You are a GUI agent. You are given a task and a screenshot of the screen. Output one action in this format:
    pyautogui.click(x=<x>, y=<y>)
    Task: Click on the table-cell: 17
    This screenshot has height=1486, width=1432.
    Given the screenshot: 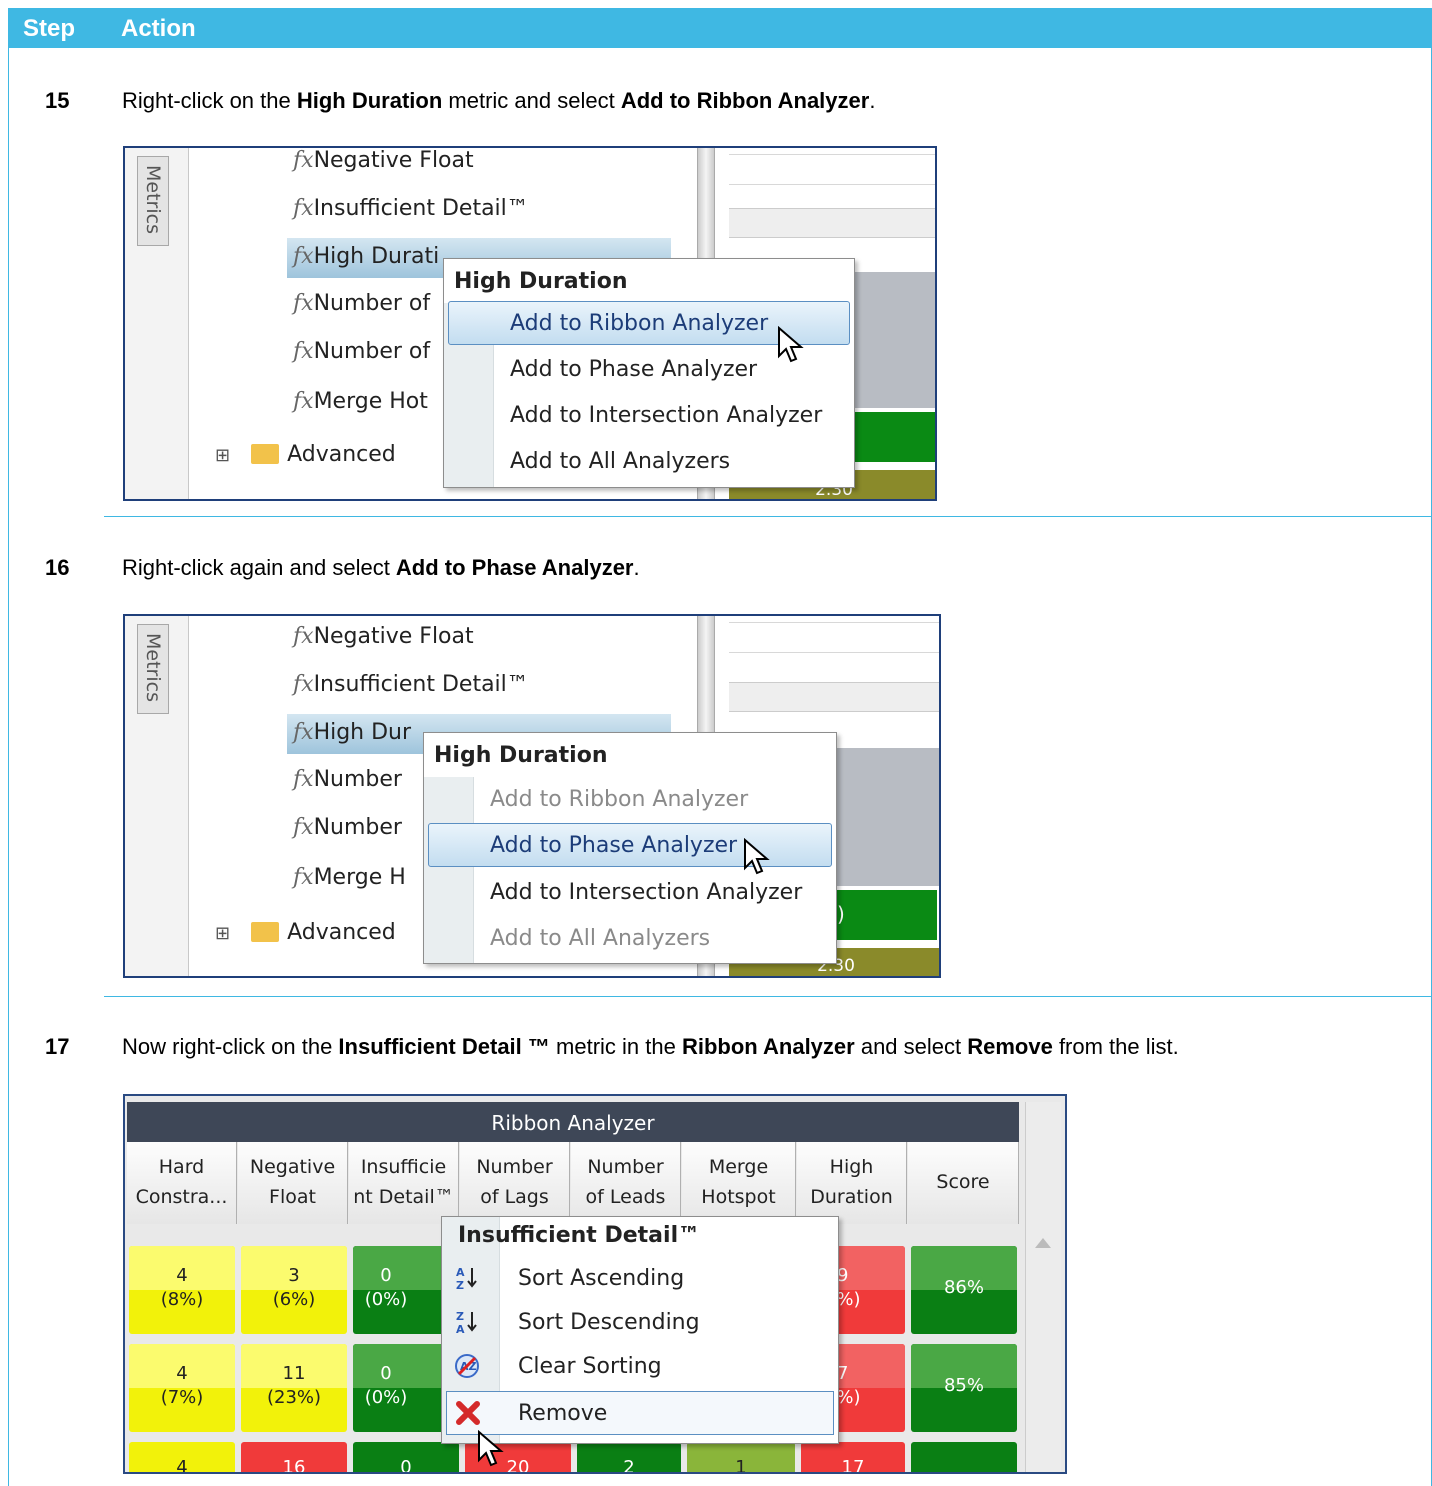 What is the action you would take?
    pyautogui.click(x=853, y=1457)
    